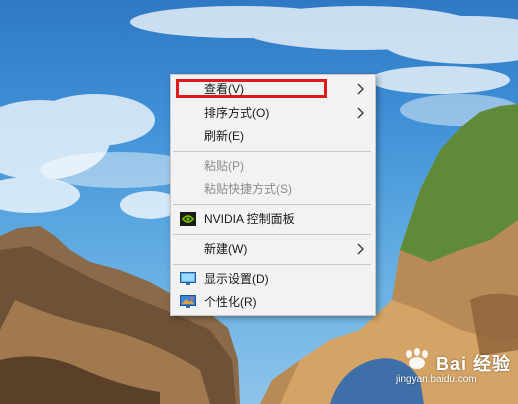 The width and height of the screenshot is (518, 404). What do you see at coordinates (273, 113) in the screenshot?
I see `menu-item-sort-by: 排序方式(O)` at bounding box center [273, 113].